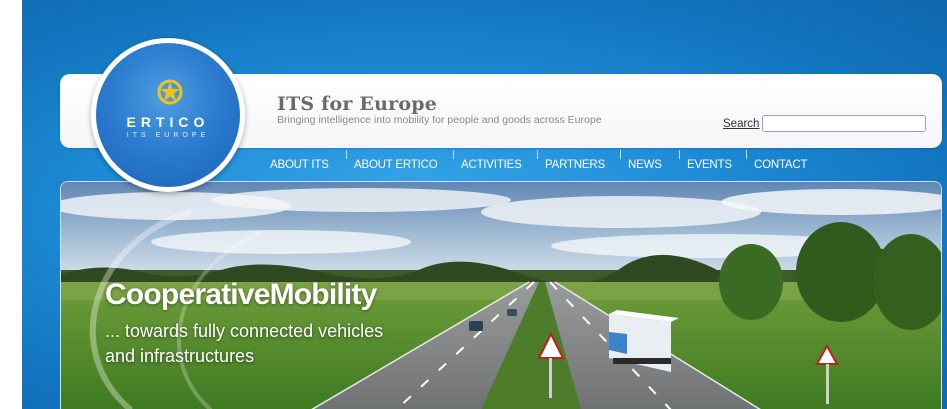 This screenshot has height=409, width=947. What do you see at coordinates (244, 331) in the screenshot?
I see `banner-subline-1: ... towards fully connected vehicles` at bounding box center [244, 331].